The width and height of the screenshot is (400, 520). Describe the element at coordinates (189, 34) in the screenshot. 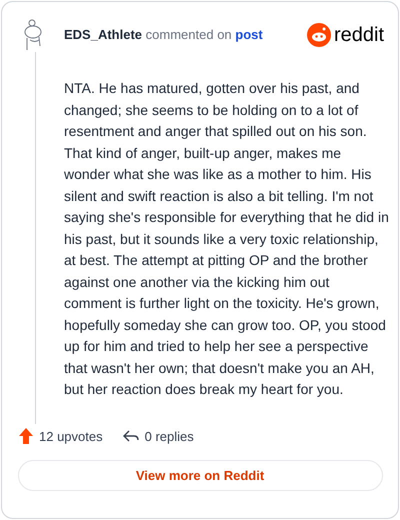

I see `action-text: commented on` at that location.